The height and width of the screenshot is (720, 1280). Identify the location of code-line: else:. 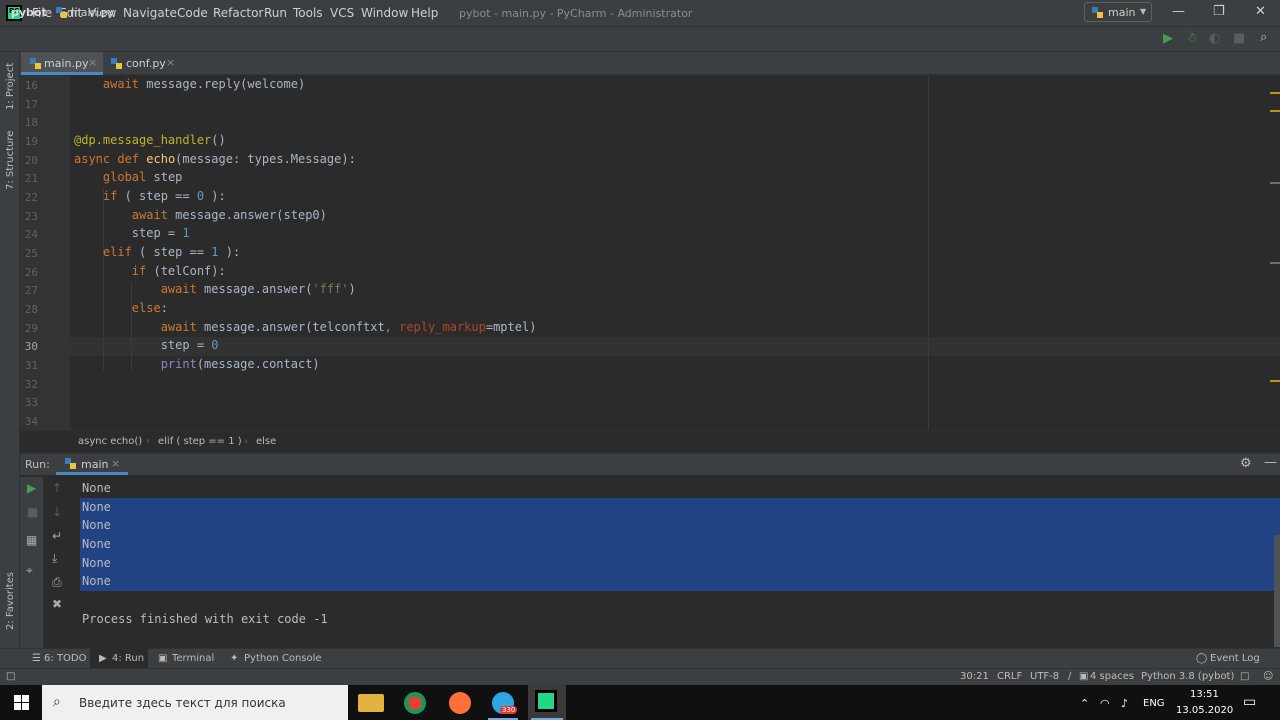
(121, 308).